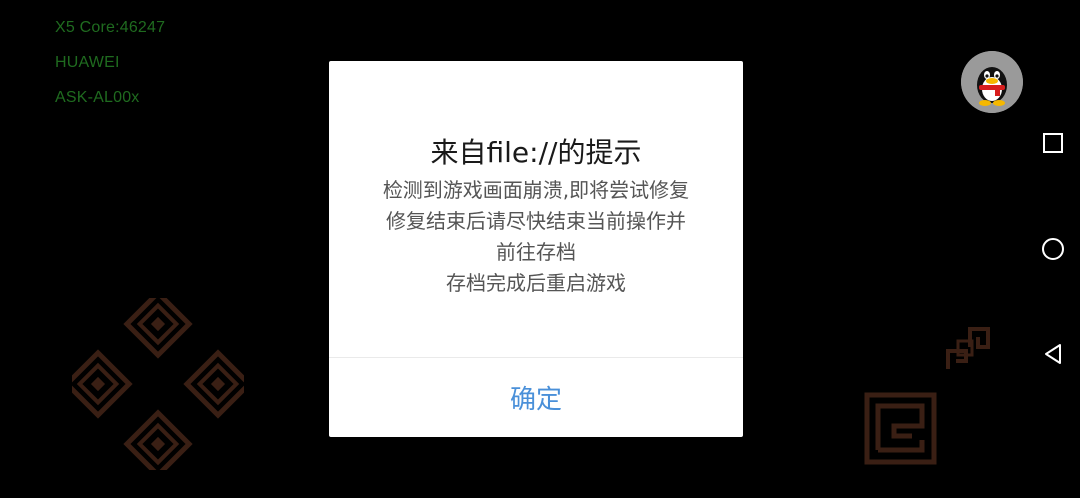  Describe the element at coordinates (536, 190) in the screenshot. I see `dialog-message-line: 检测到游戏画面崩溃,即将尝试修复` at that location.